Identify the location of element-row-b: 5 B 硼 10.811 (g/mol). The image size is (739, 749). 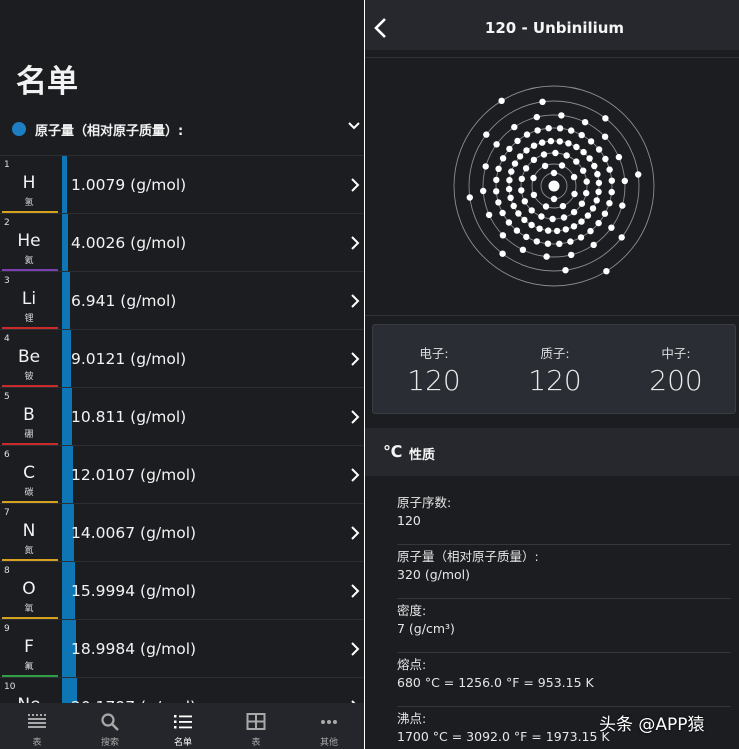
(182, 416).